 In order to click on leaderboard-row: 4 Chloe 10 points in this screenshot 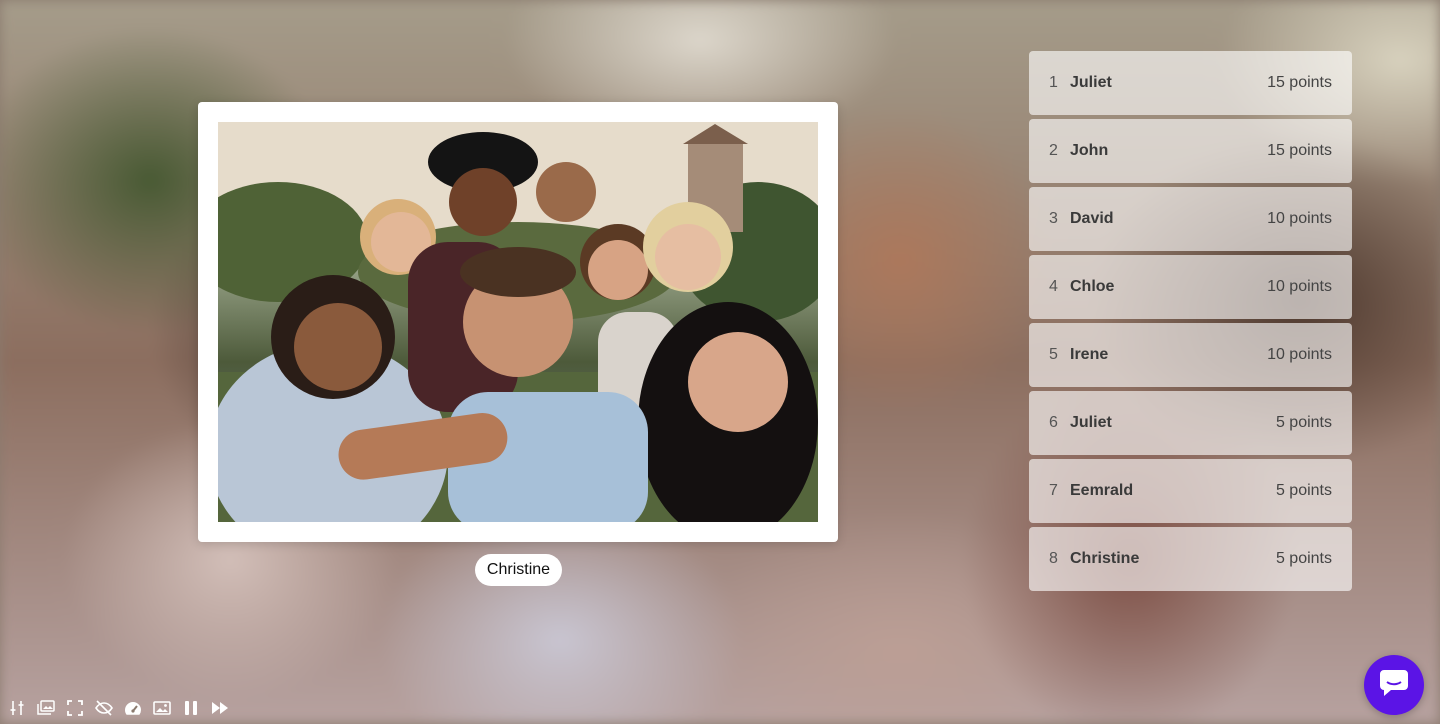, I will do `click(1190, 287)`.